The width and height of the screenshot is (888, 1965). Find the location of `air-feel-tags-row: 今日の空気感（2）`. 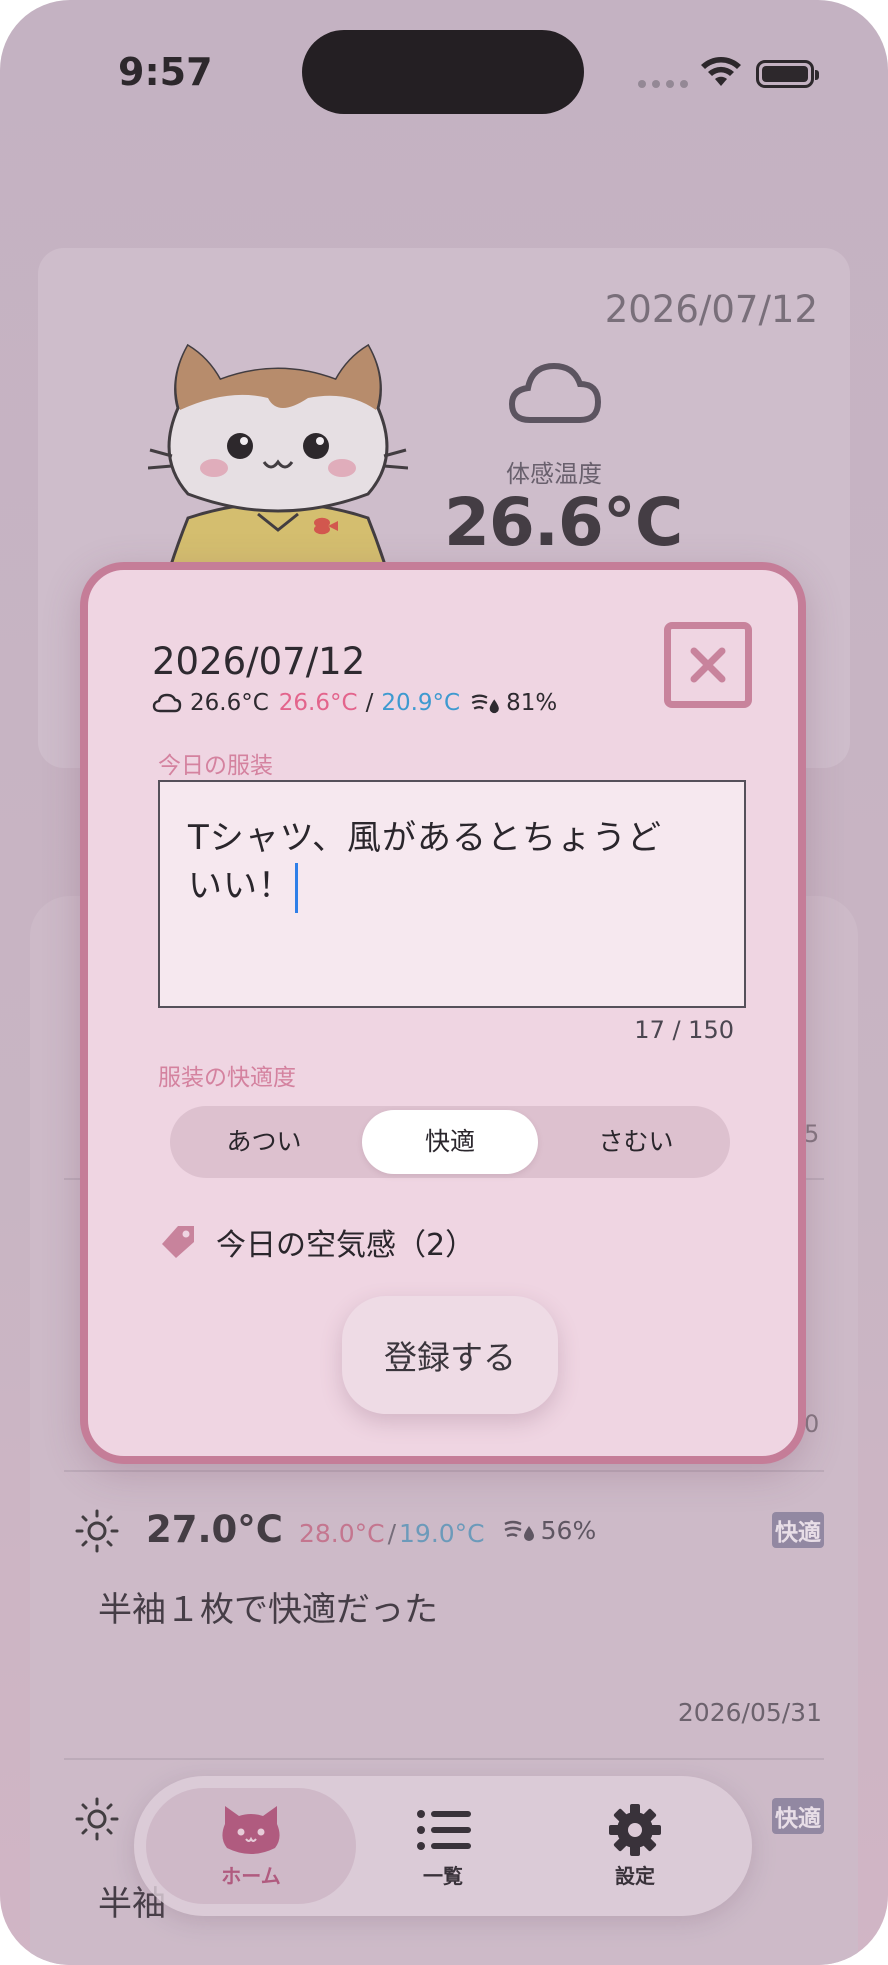

air-feel-tags-row: 今日の空気感（2） is located at coordinates (316, 1242).